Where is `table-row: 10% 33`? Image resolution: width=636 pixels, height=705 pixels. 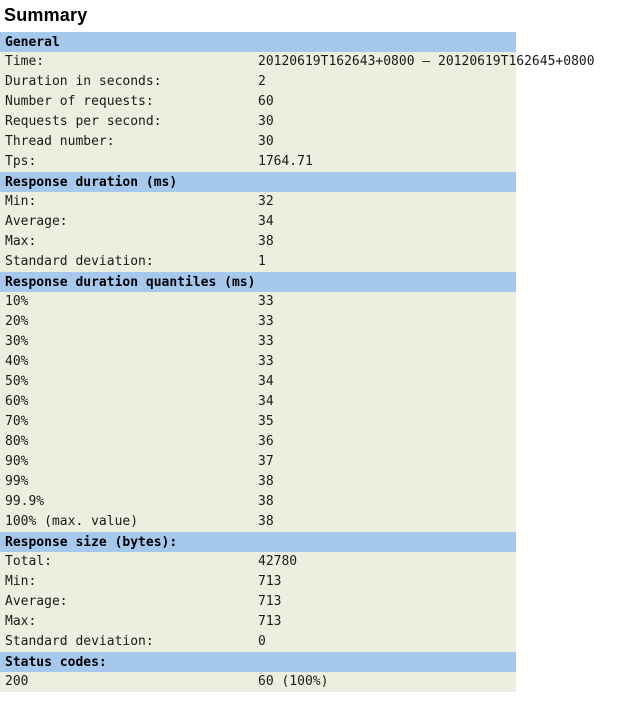 table-row: 10% 33 is located at coordinates (258, 302).